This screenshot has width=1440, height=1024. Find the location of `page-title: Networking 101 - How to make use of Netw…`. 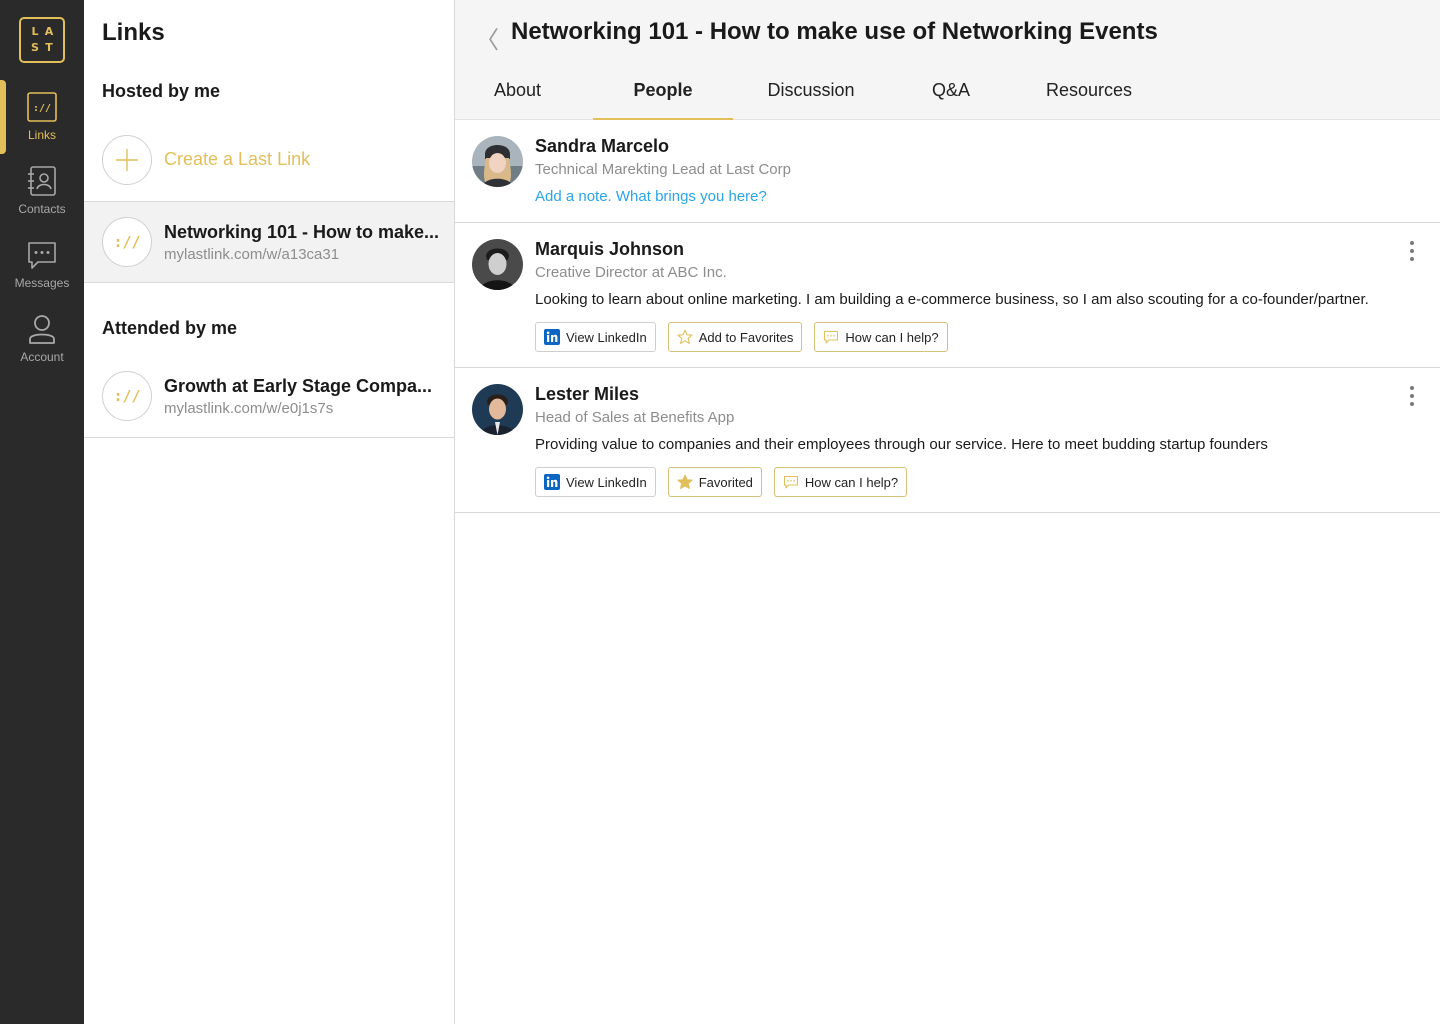

page-title: Networking 101 - How to make use of Netw… is located at coordinates (834, 31).